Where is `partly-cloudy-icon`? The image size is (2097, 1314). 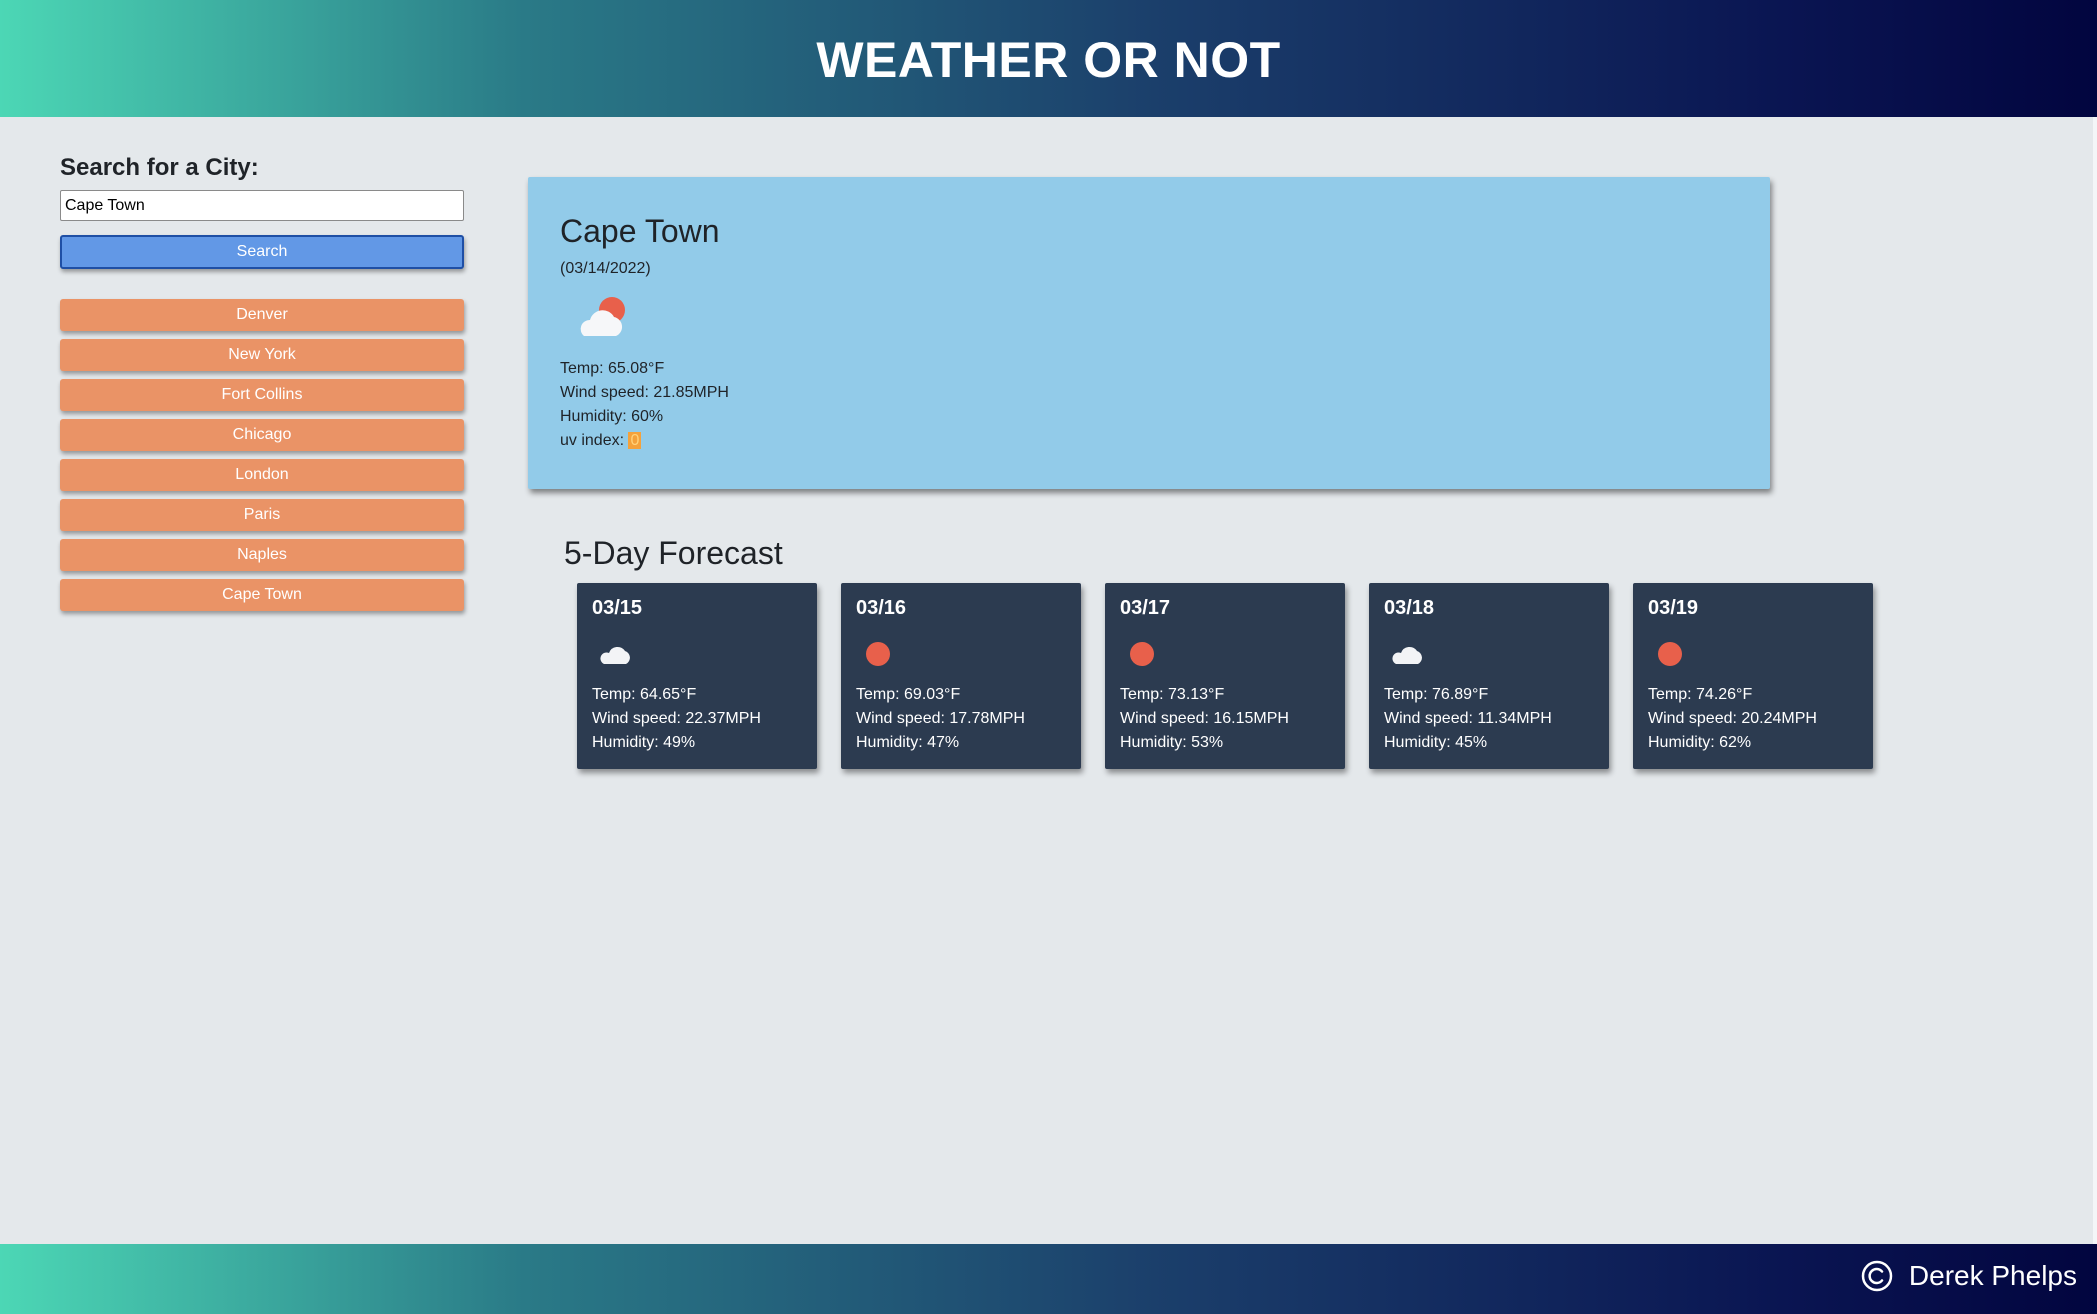 partly-cloudy-icon is located at coordinates (602, 316).